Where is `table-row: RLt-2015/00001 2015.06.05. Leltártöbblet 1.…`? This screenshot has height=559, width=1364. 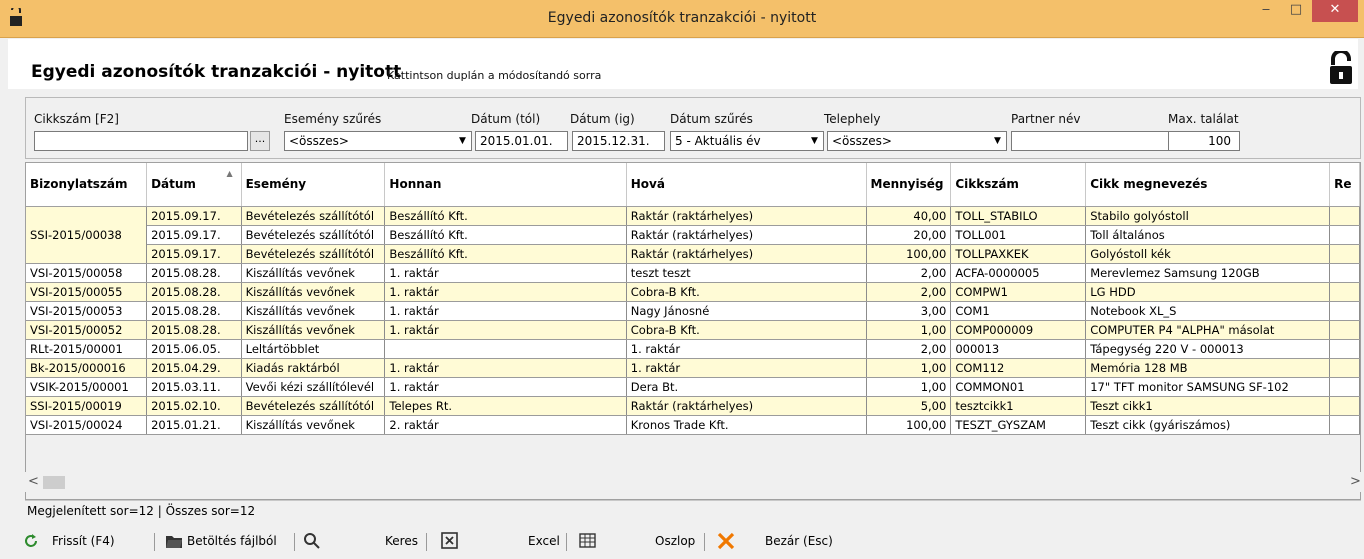 table-row: RLt-2015/00001 2015.06.05. Leltártöbblet 1.… is located at coordinates (693, 349).